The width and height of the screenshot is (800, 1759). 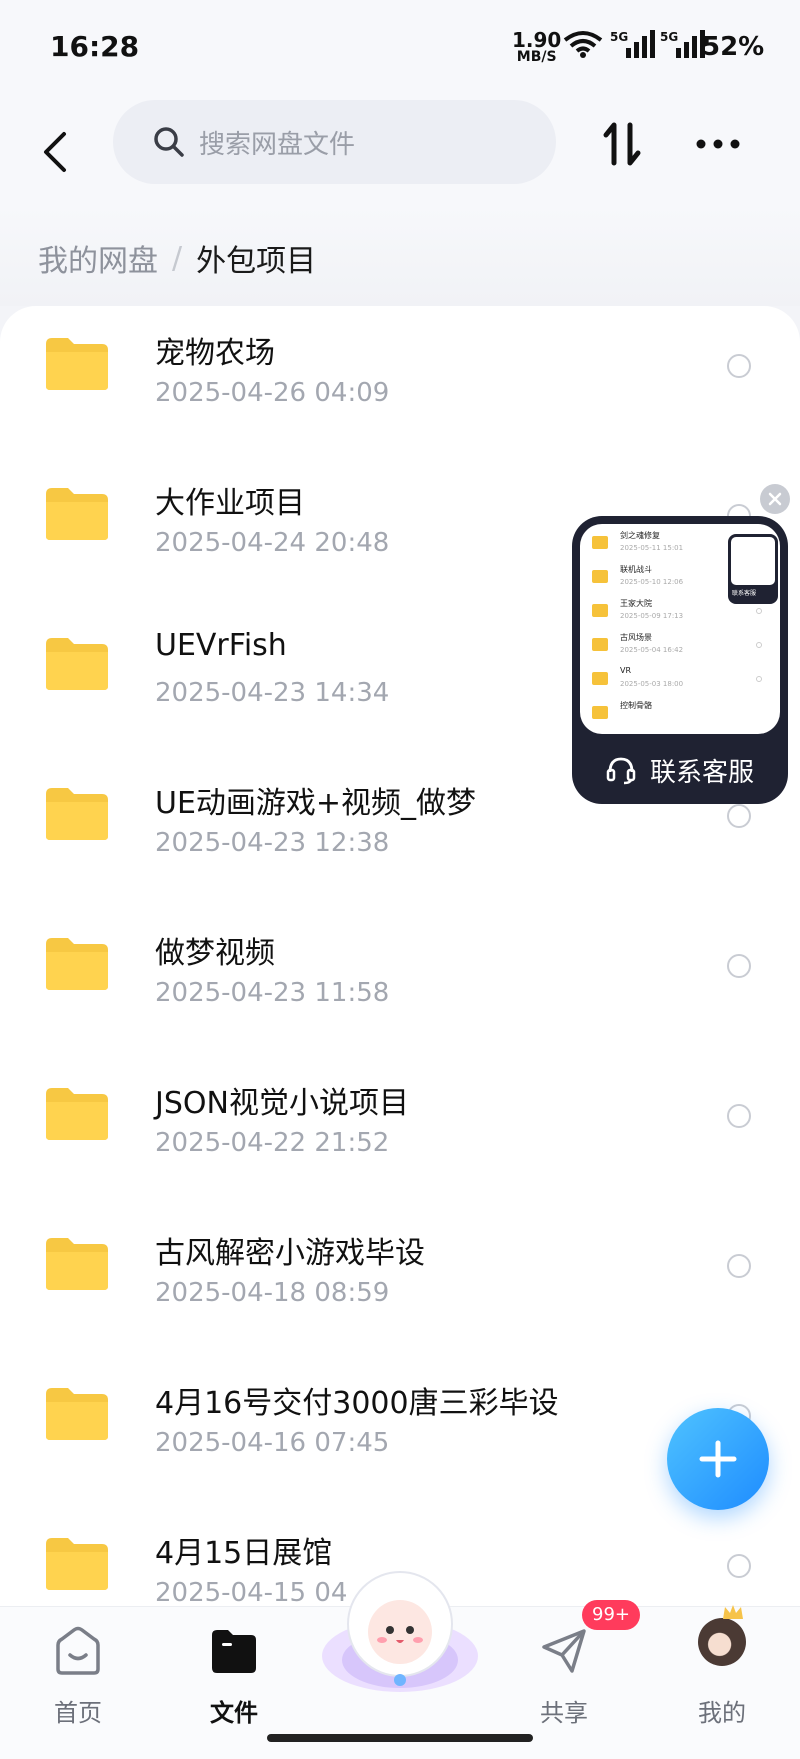 What do you see at coordinates (636, 705) in the screenshot?
I see `pip-item-name: 控制骨骼` at bounding box center [636, 705].